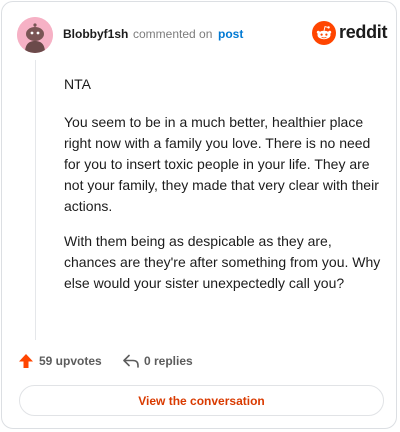 This screenshot has width=400, height=432. What do you see at coordinates (35, 200) in the screenshot?
I see `thread-line` at bounding box center [35, 200].